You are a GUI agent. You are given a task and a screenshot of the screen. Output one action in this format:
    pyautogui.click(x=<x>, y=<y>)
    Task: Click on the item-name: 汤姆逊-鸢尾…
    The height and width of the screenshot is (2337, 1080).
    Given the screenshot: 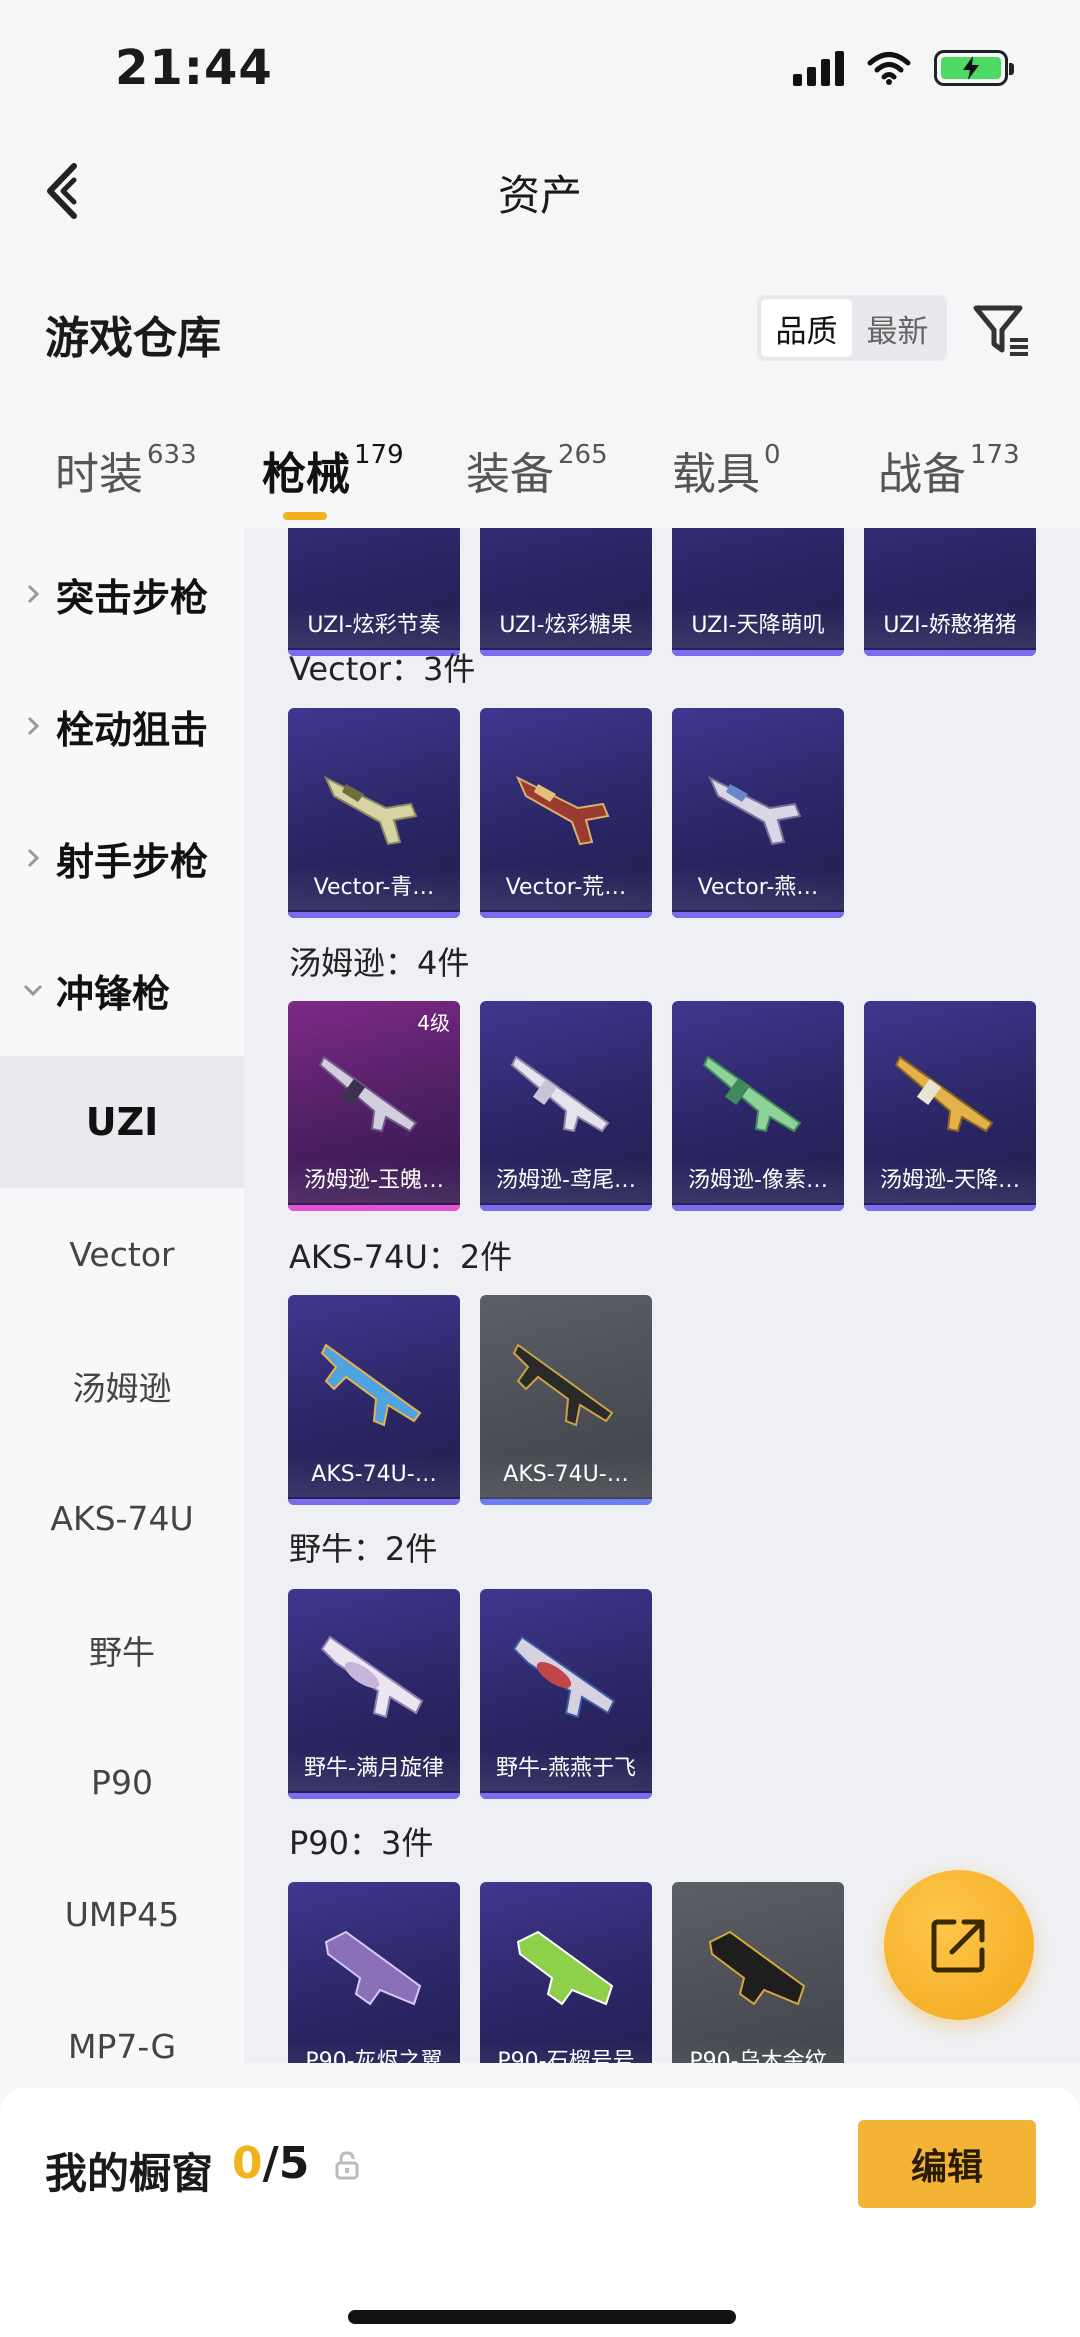 What is the action you would take?
    pyautogui.click(x=566, y=1181)
    